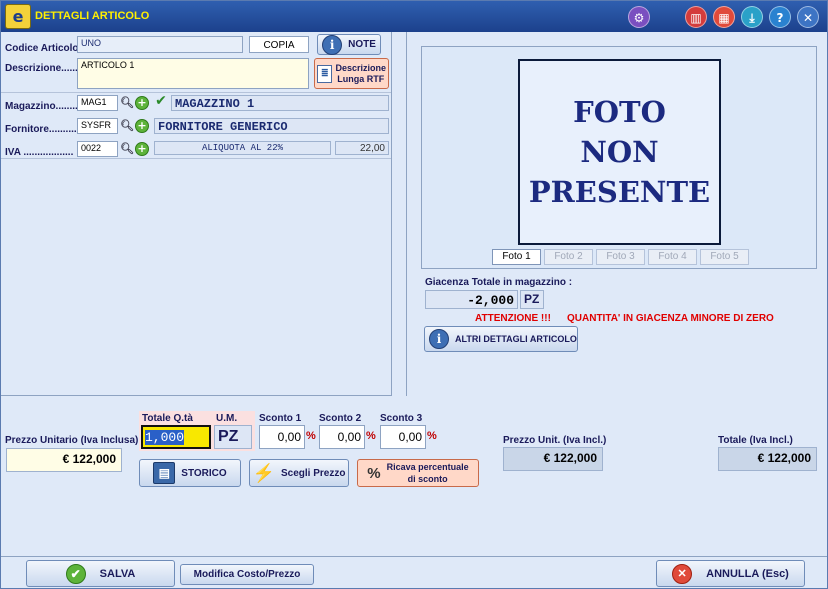  What do you see at coordinates (279, 44) in the screenshot?
I see `copy-button: COPIA` at bounding box center [279, 44].